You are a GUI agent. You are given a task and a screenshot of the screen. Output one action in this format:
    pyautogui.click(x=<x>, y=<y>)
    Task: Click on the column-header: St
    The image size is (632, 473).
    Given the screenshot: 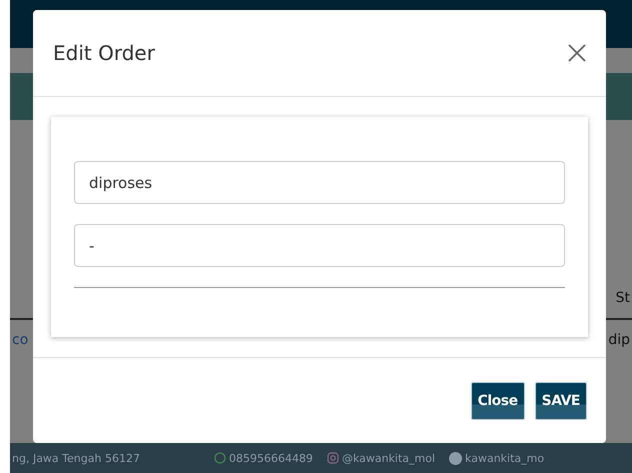 What is the action you would take?
    pyautogui.click(x=622, y=298)
    